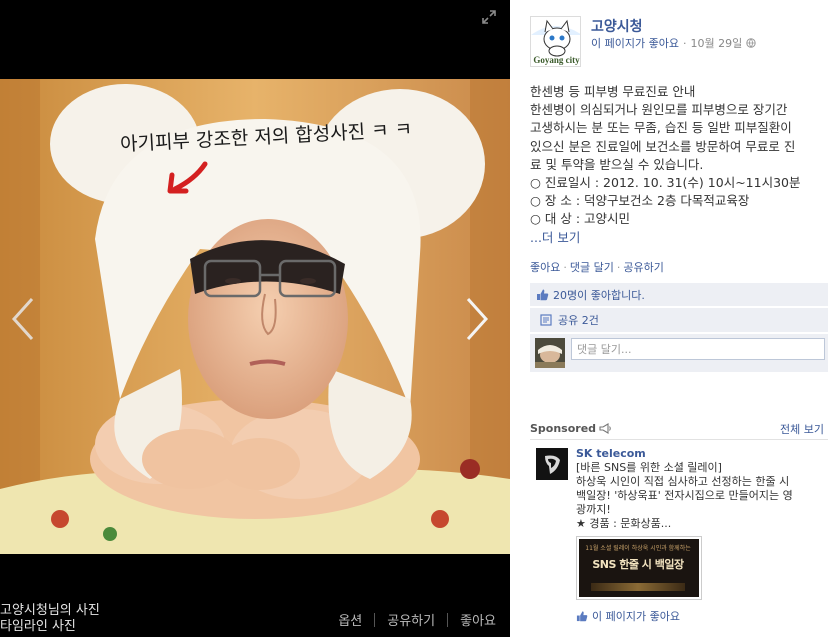  I want to click on ad-image-caption: 11월 소셜 릴레이 하상욱 시인과 함께하는, so click(638, 548).